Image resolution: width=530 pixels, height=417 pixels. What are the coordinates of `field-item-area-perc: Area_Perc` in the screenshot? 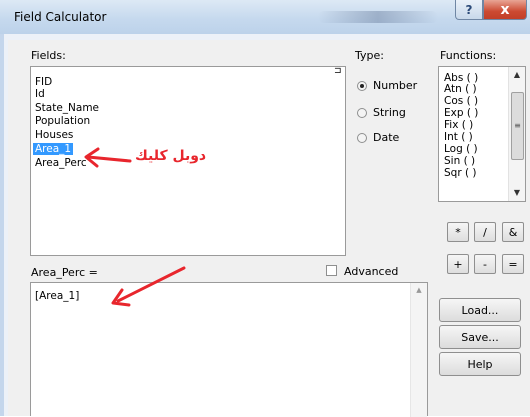 It's located at (61, 163).